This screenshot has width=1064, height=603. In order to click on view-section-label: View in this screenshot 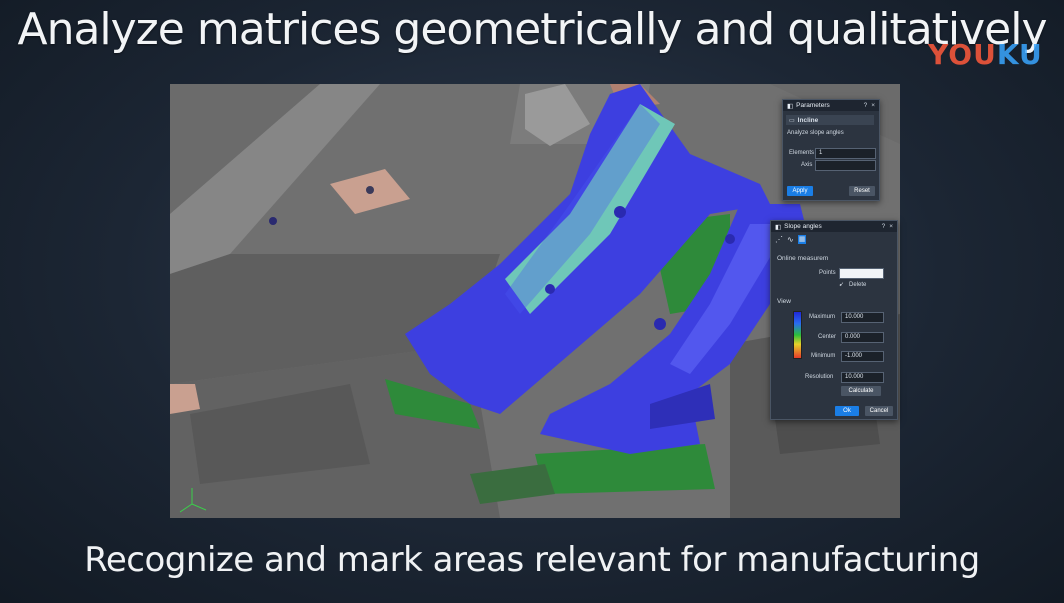, I will do `click(784, 301)`.